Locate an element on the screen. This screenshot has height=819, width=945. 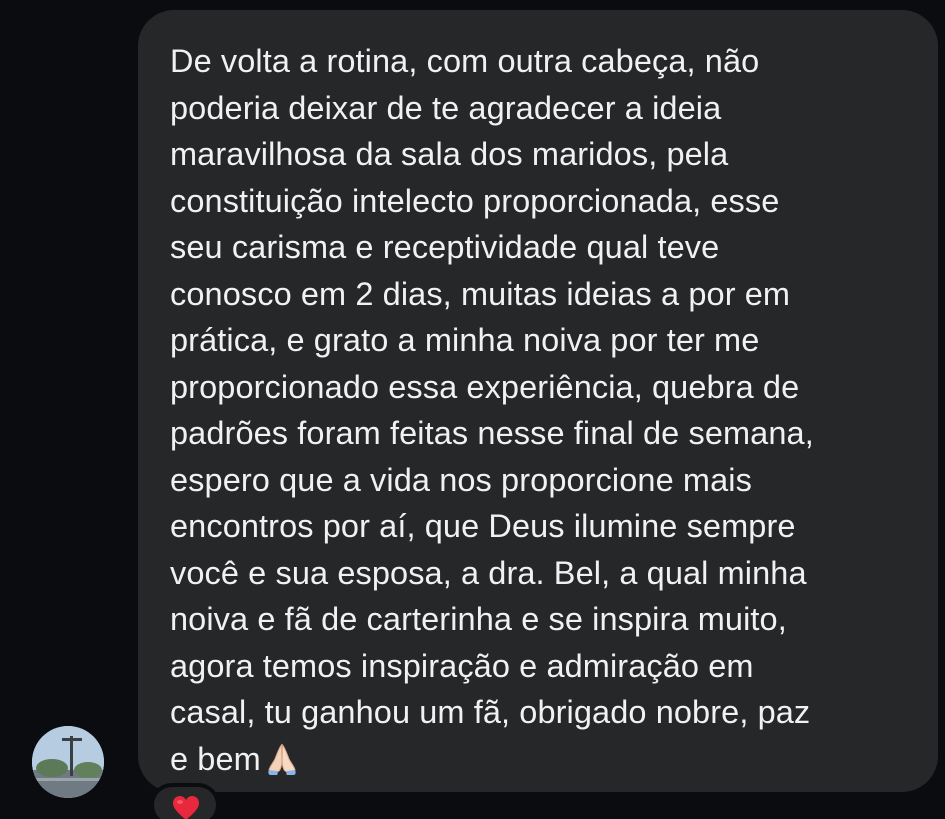
folded-hands-icon is located at coordinates (282, 765).